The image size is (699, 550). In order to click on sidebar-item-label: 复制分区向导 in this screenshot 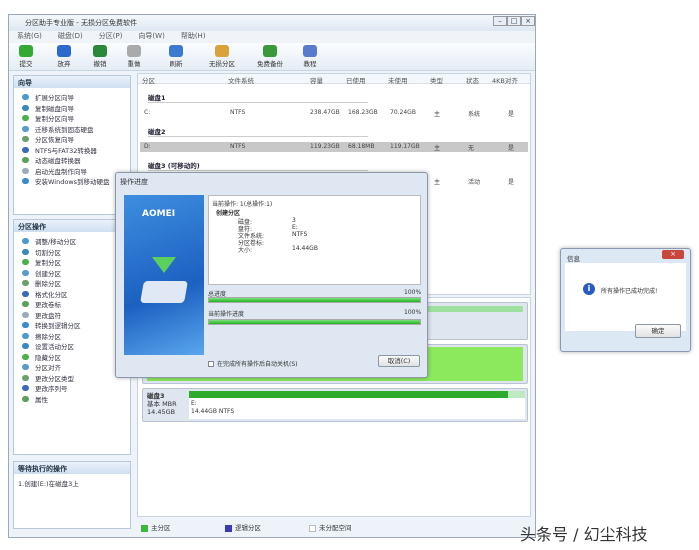, I will do `click(54, 119)`.